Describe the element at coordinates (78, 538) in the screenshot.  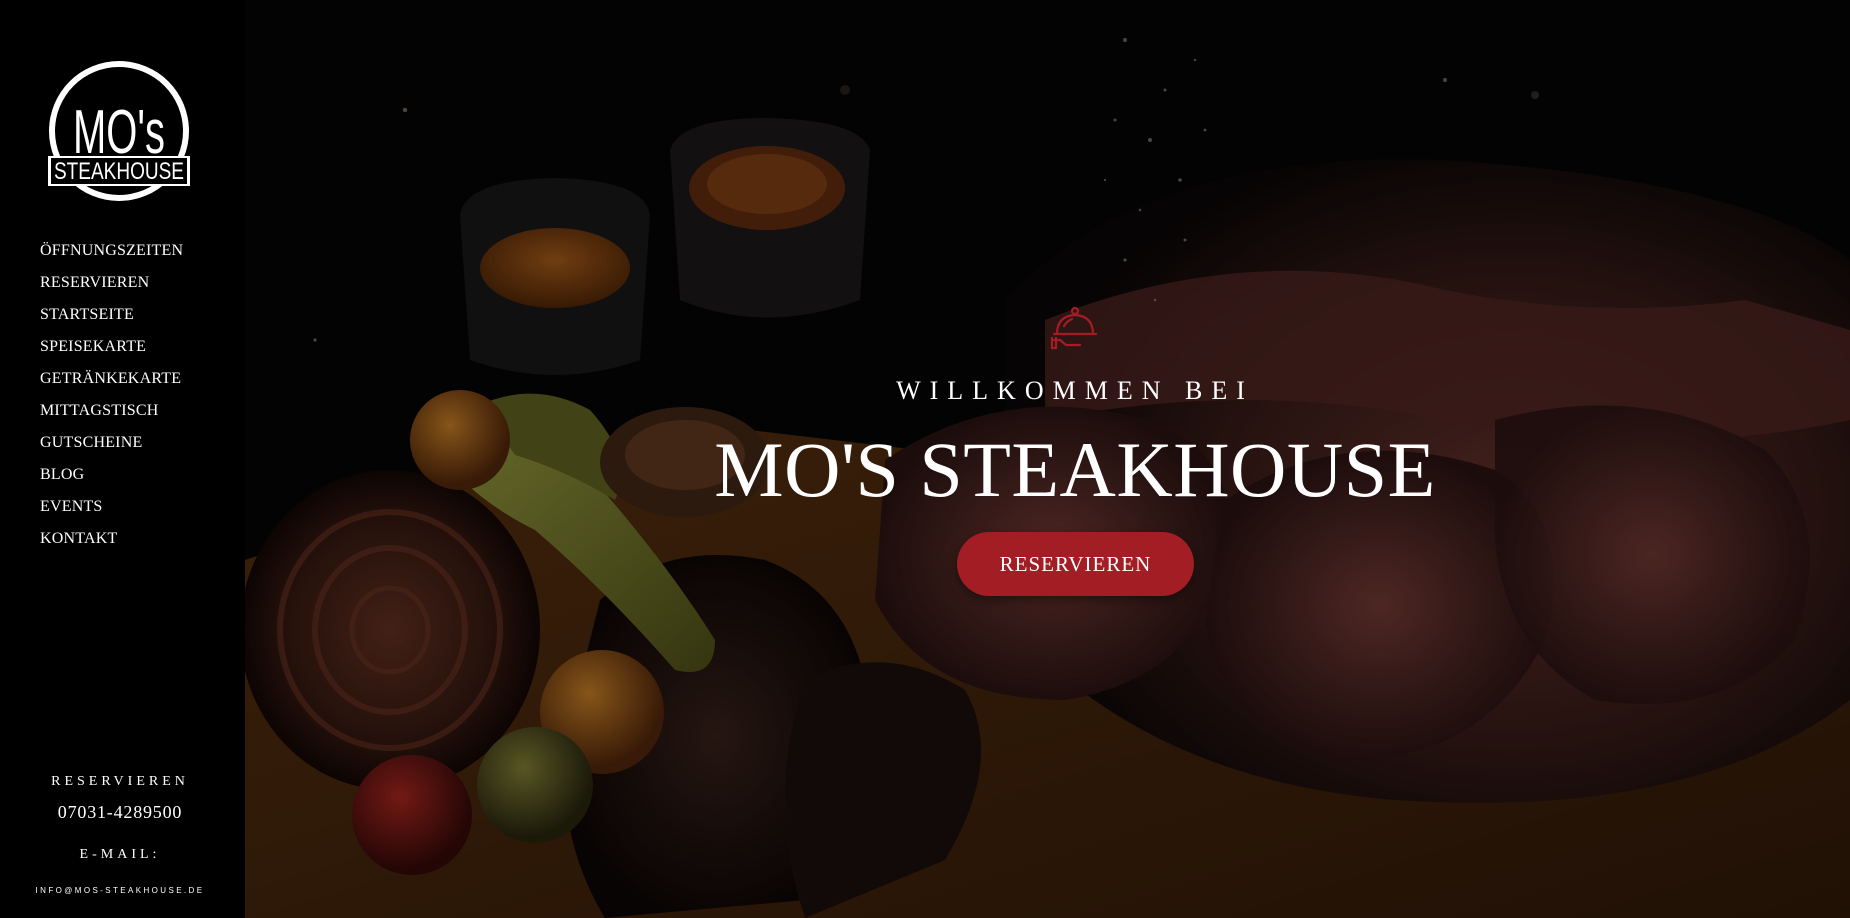
I see `nav-link-kontakt: KONTAKT` at that location.